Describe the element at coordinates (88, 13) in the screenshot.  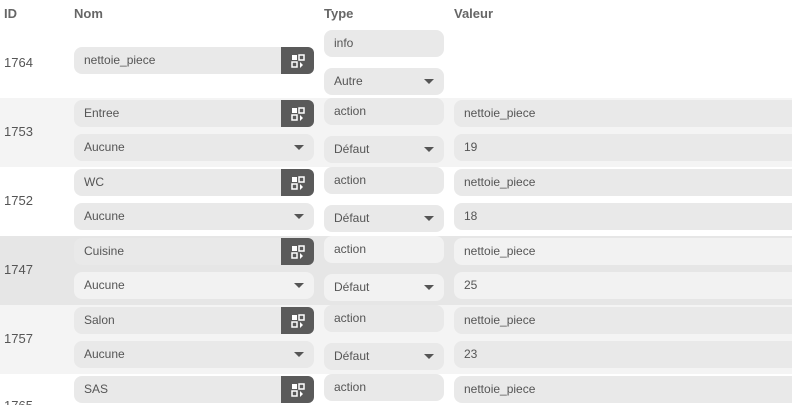
I see `header-nom: Nom` at that location.